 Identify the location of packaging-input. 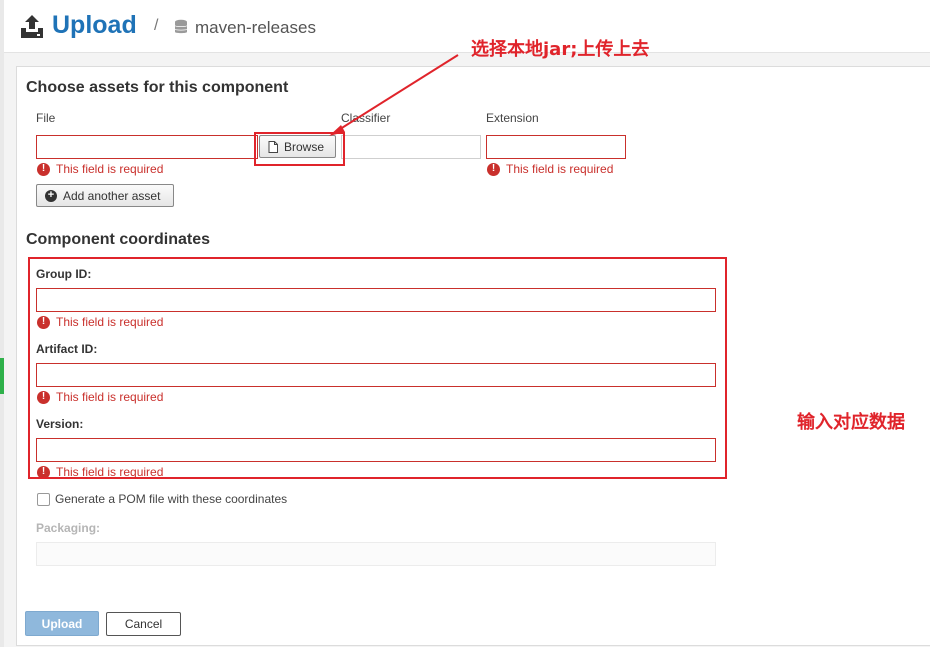
(376, 554).